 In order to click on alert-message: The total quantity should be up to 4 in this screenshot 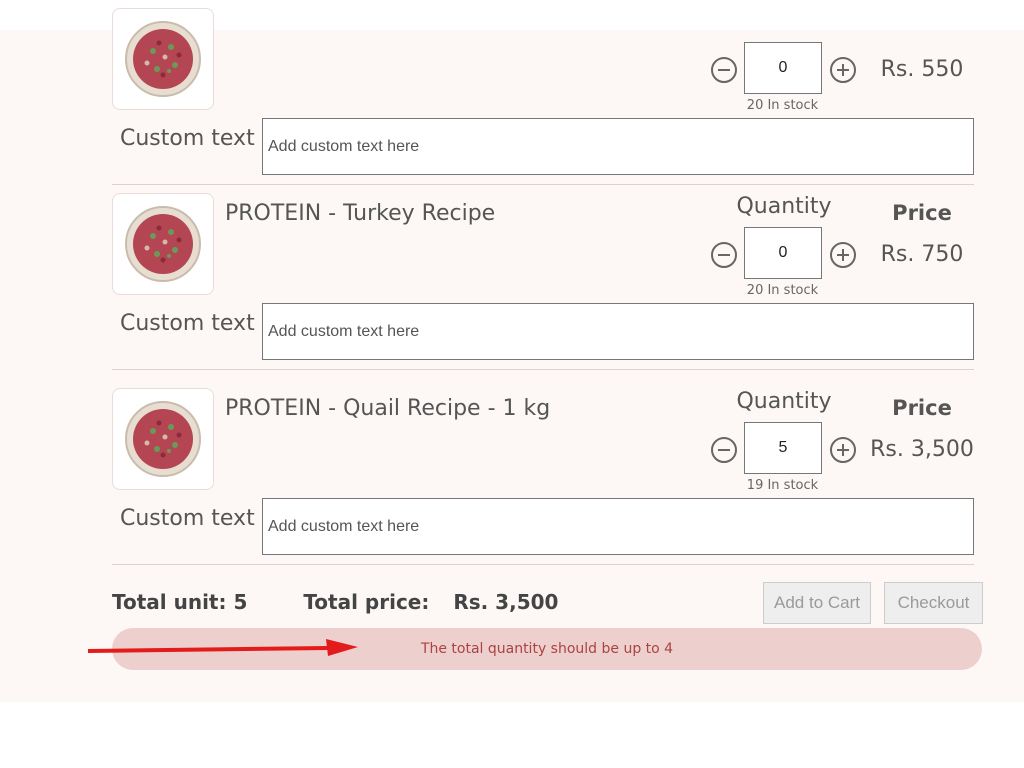, I will do `click(547, 649)`.